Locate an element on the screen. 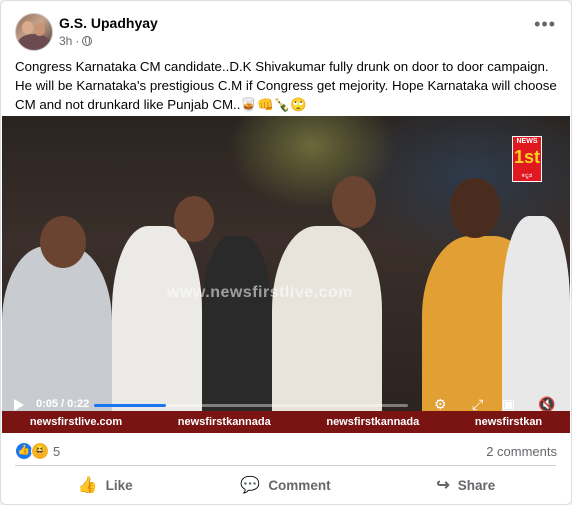  post-time: 3h is located at coordinates (65, 41).